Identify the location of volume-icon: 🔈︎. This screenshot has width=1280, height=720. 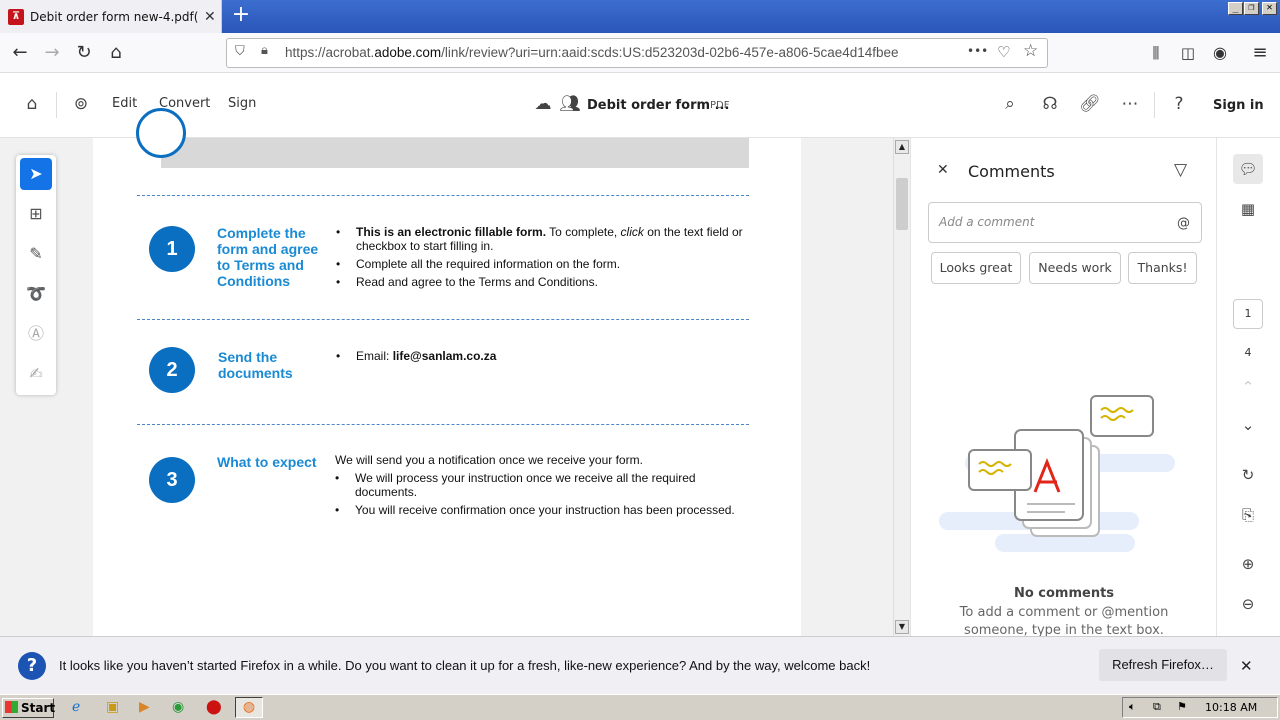
(1132, 707).